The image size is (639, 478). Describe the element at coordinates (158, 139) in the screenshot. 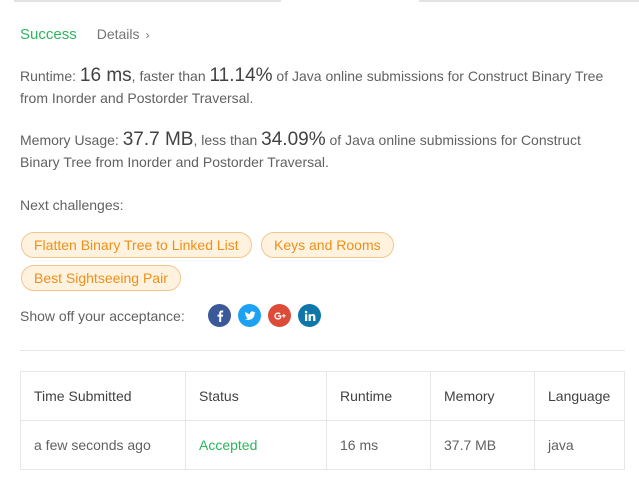

I see `memory-value: 37.7 MB` at that location.